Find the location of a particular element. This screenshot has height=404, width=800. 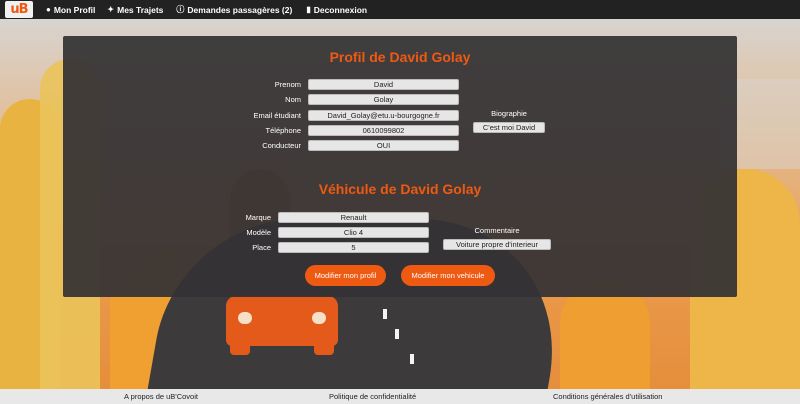

label-prenom: Prenom is located at coordinates (287, 84).